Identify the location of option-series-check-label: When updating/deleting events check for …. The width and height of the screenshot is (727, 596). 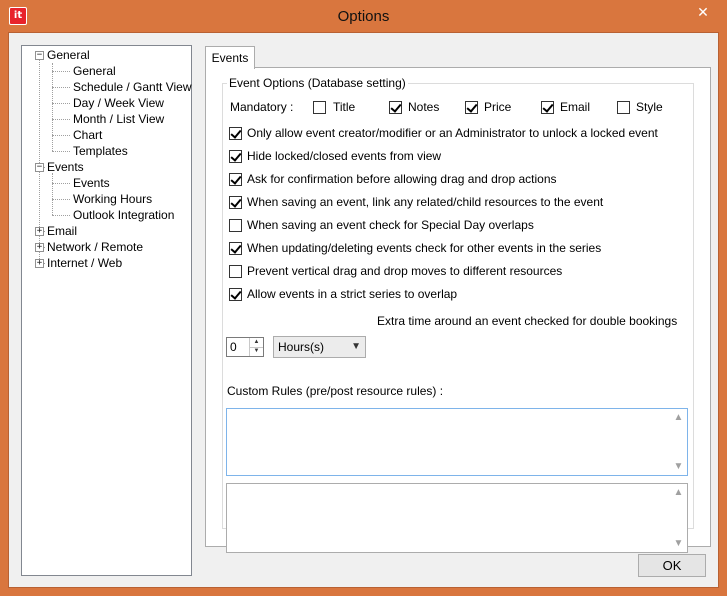
(424, 248).